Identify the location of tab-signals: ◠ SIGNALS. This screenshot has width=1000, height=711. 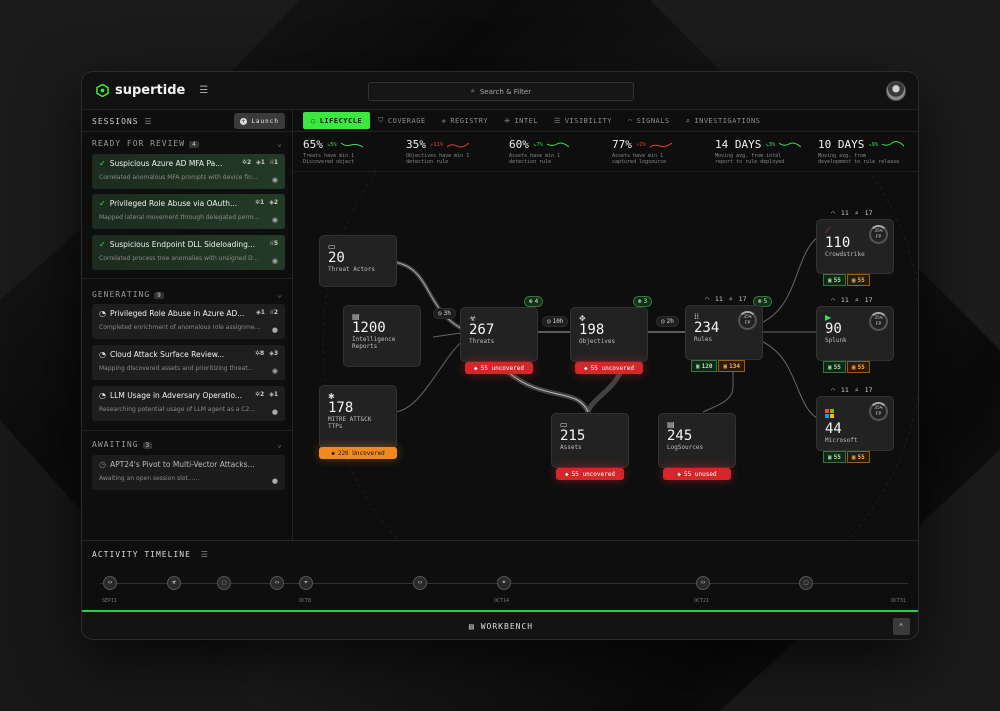
(649, 120).